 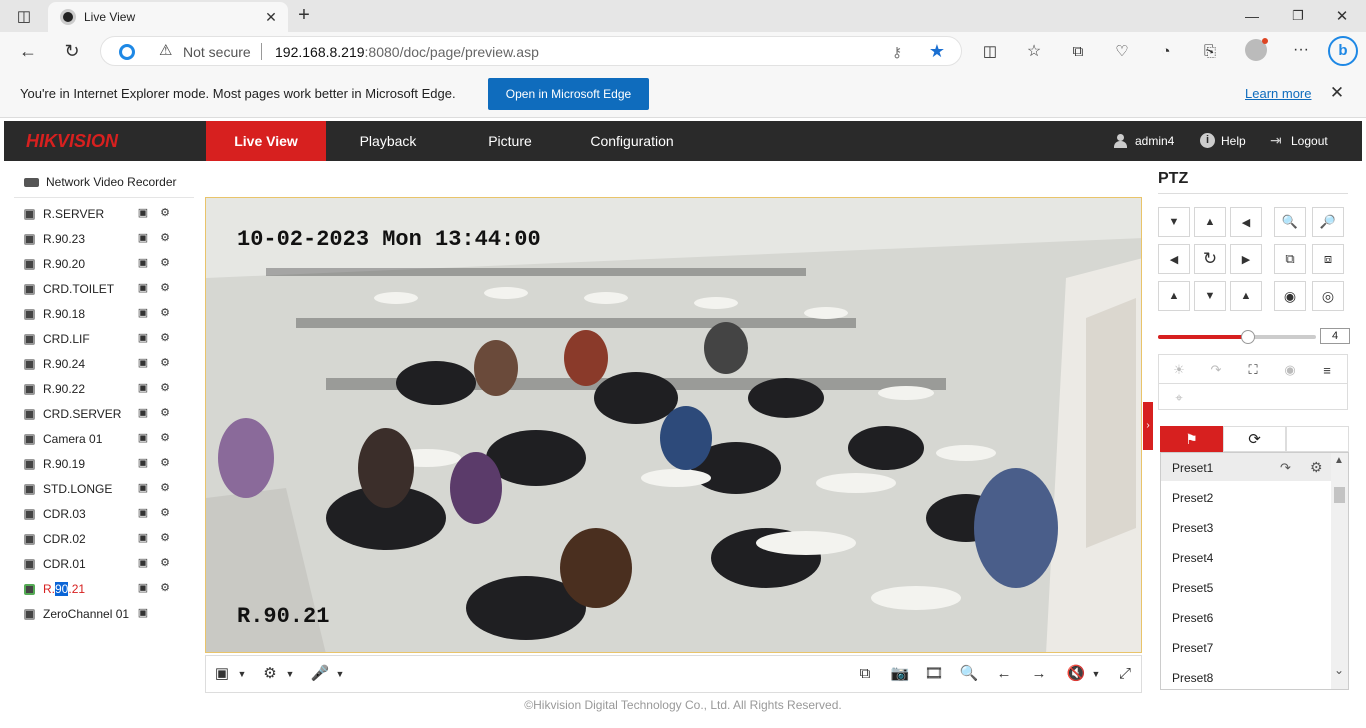 What do you see at coordinates (1192, 528) in the screenshot?
I see `preset-item: Preset3` at bounding box center [1192, 528].